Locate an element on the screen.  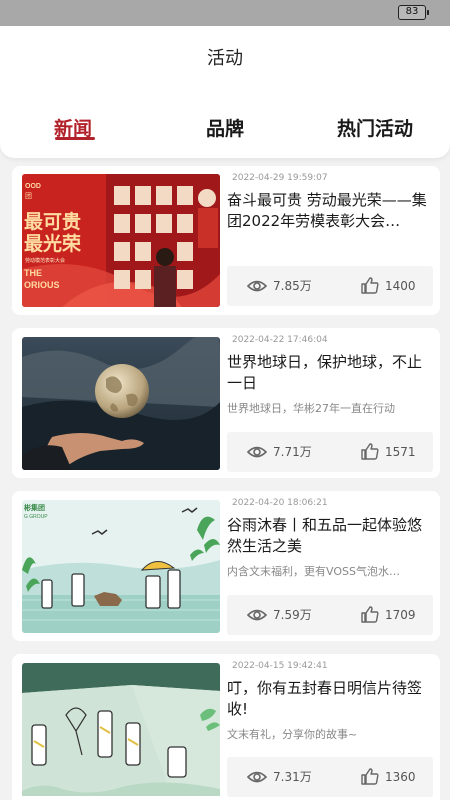
postcard-illustration is located at coordinates (121, 729).